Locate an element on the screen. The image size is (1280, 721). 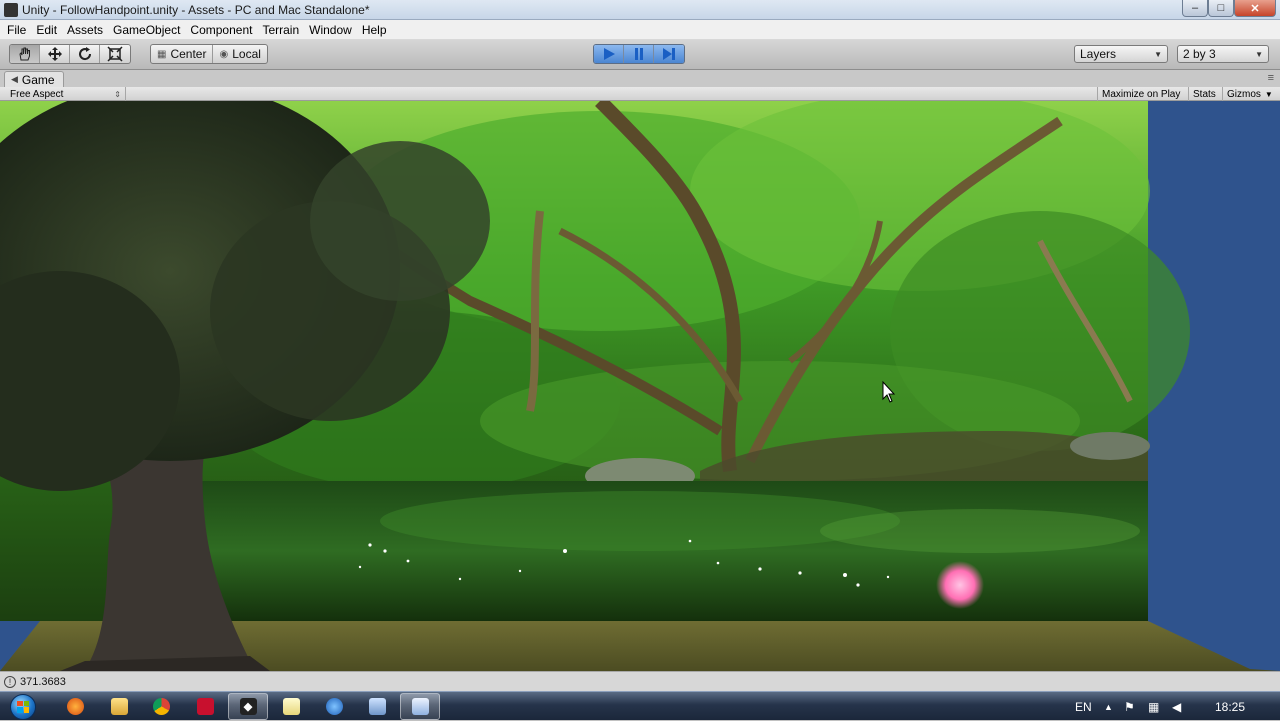
clock: 18:25 is located at coordinates (1230, 706).